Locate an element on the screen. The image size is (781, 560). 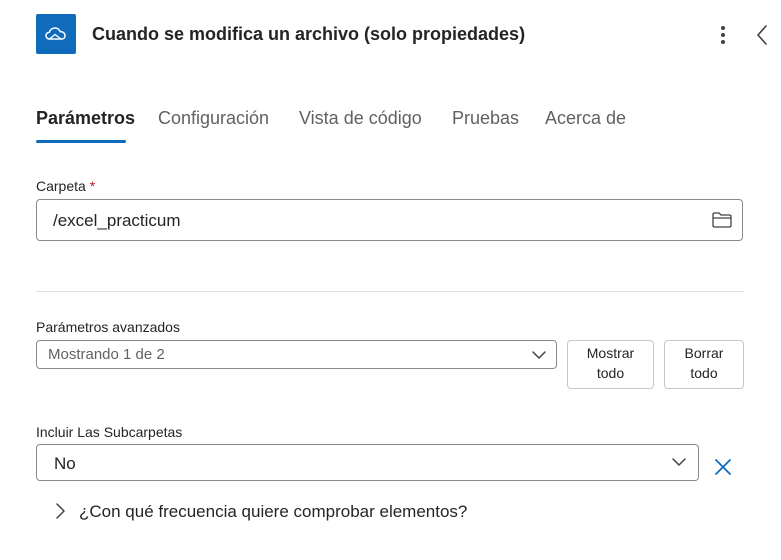
advanced-dropdown-chevron is located at coordinates (539, 355).